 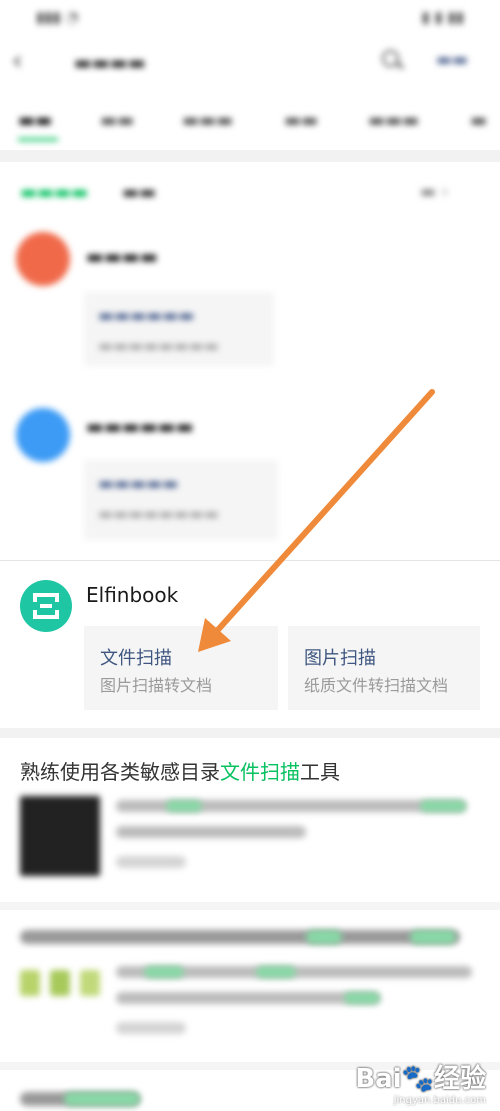 I want to click on file-scan-card: 文件扫描 图片扫描转文档, so click(x=181, y=668).